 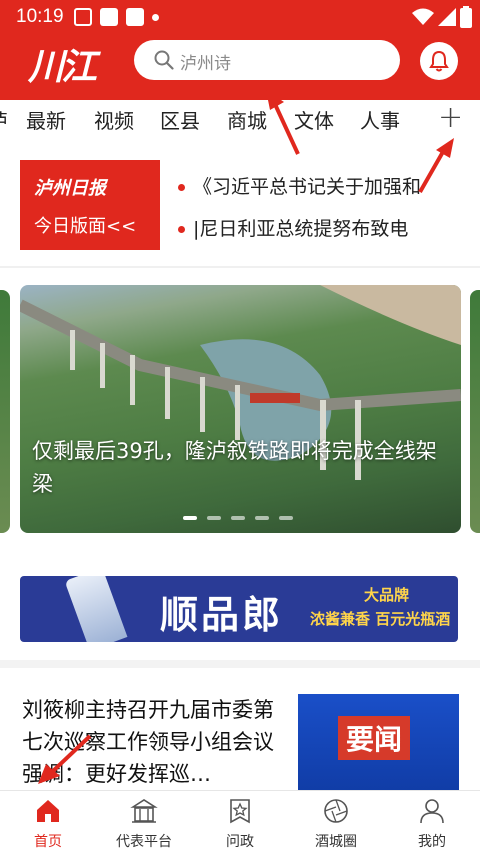 What do you see at coordinates (380, 119) in the screenshot?
I see `tab-personnel: 人事` at bounding box center [380, 119].